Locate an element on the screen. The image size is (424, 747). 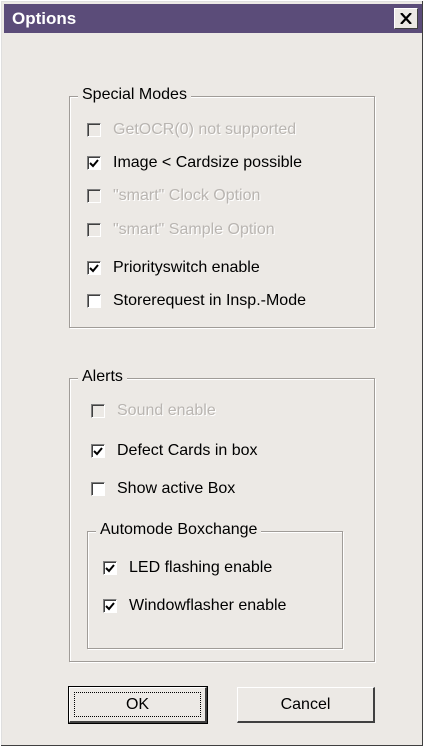
cancel-button-label: Cancel is located at coordinates (305, 704).